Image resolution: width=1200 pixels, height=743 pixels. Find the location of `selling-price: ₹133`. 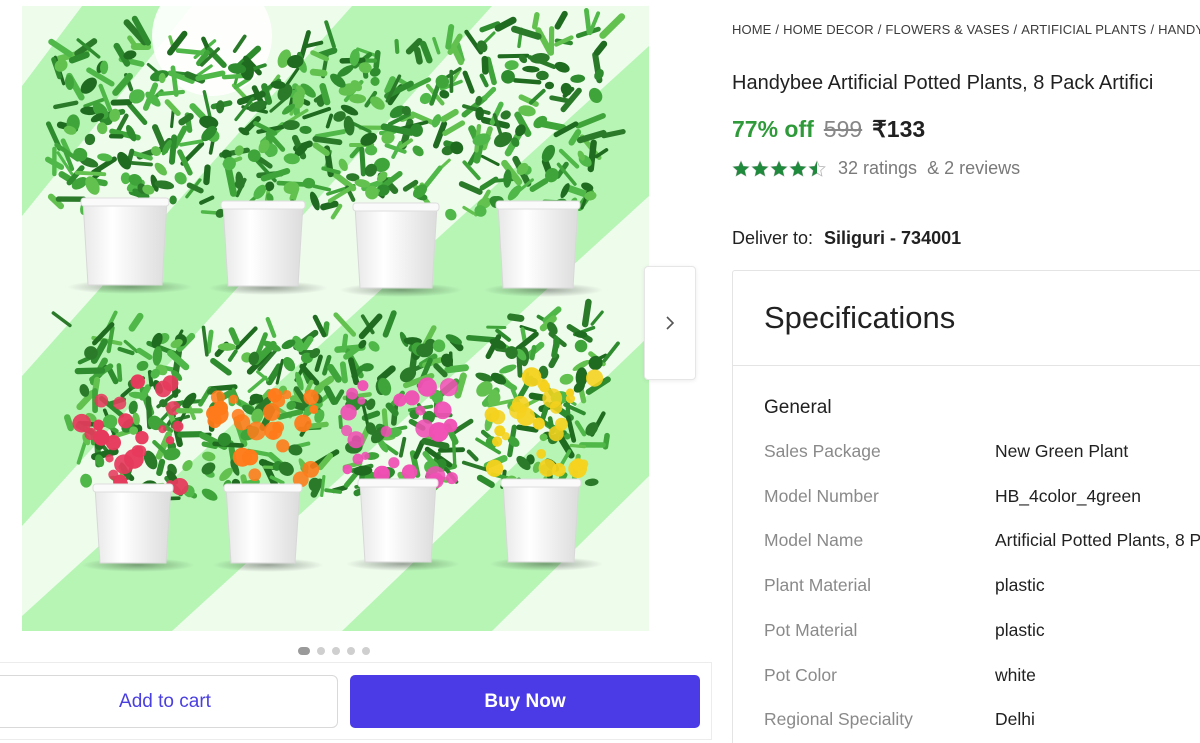

selling-price: ₹133 is located at coordinates (899, 129).